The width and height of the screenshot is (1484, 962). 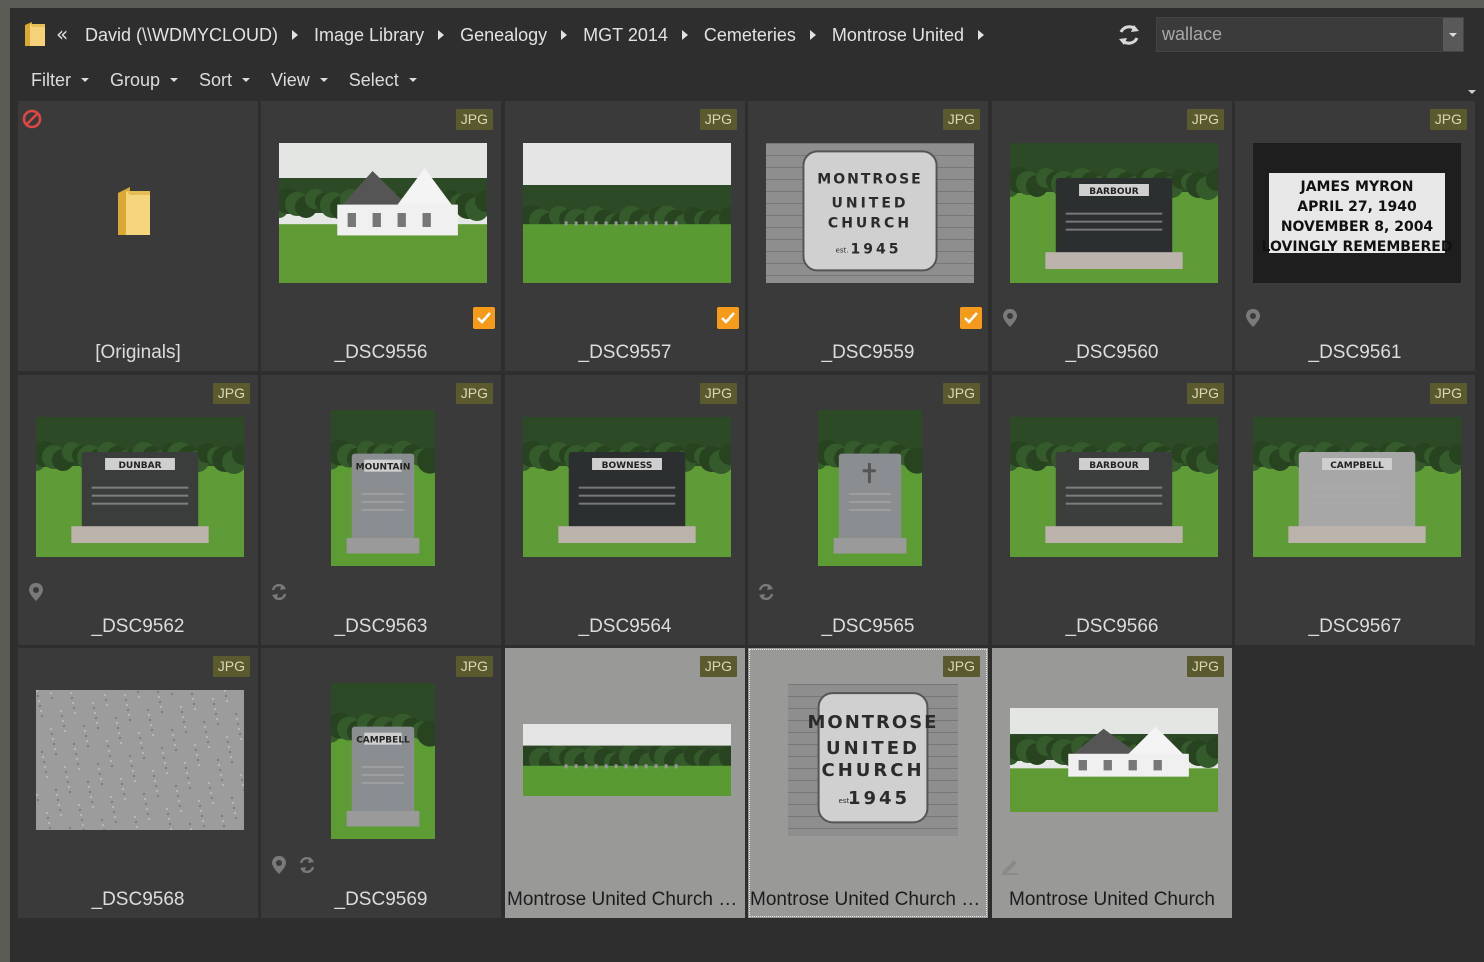 I want to click on tile-caption: _DSC9566, so click(x=1112, y=626).